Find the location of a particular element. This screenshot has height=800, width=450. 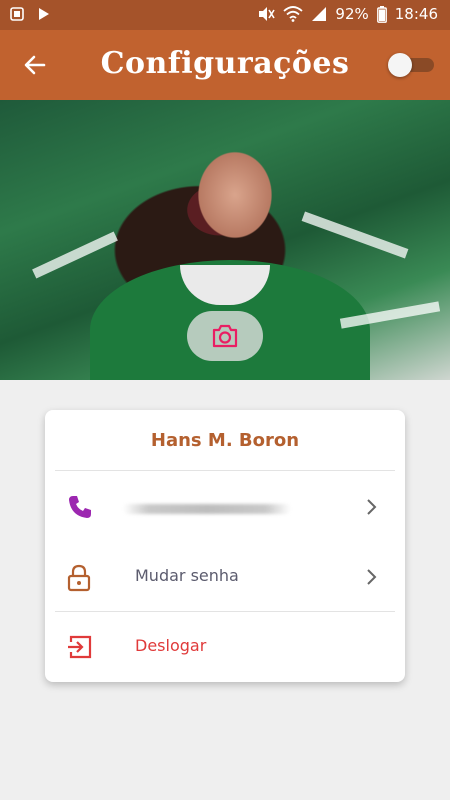

dark-mode-toggle is located at coordinates (411, 65).